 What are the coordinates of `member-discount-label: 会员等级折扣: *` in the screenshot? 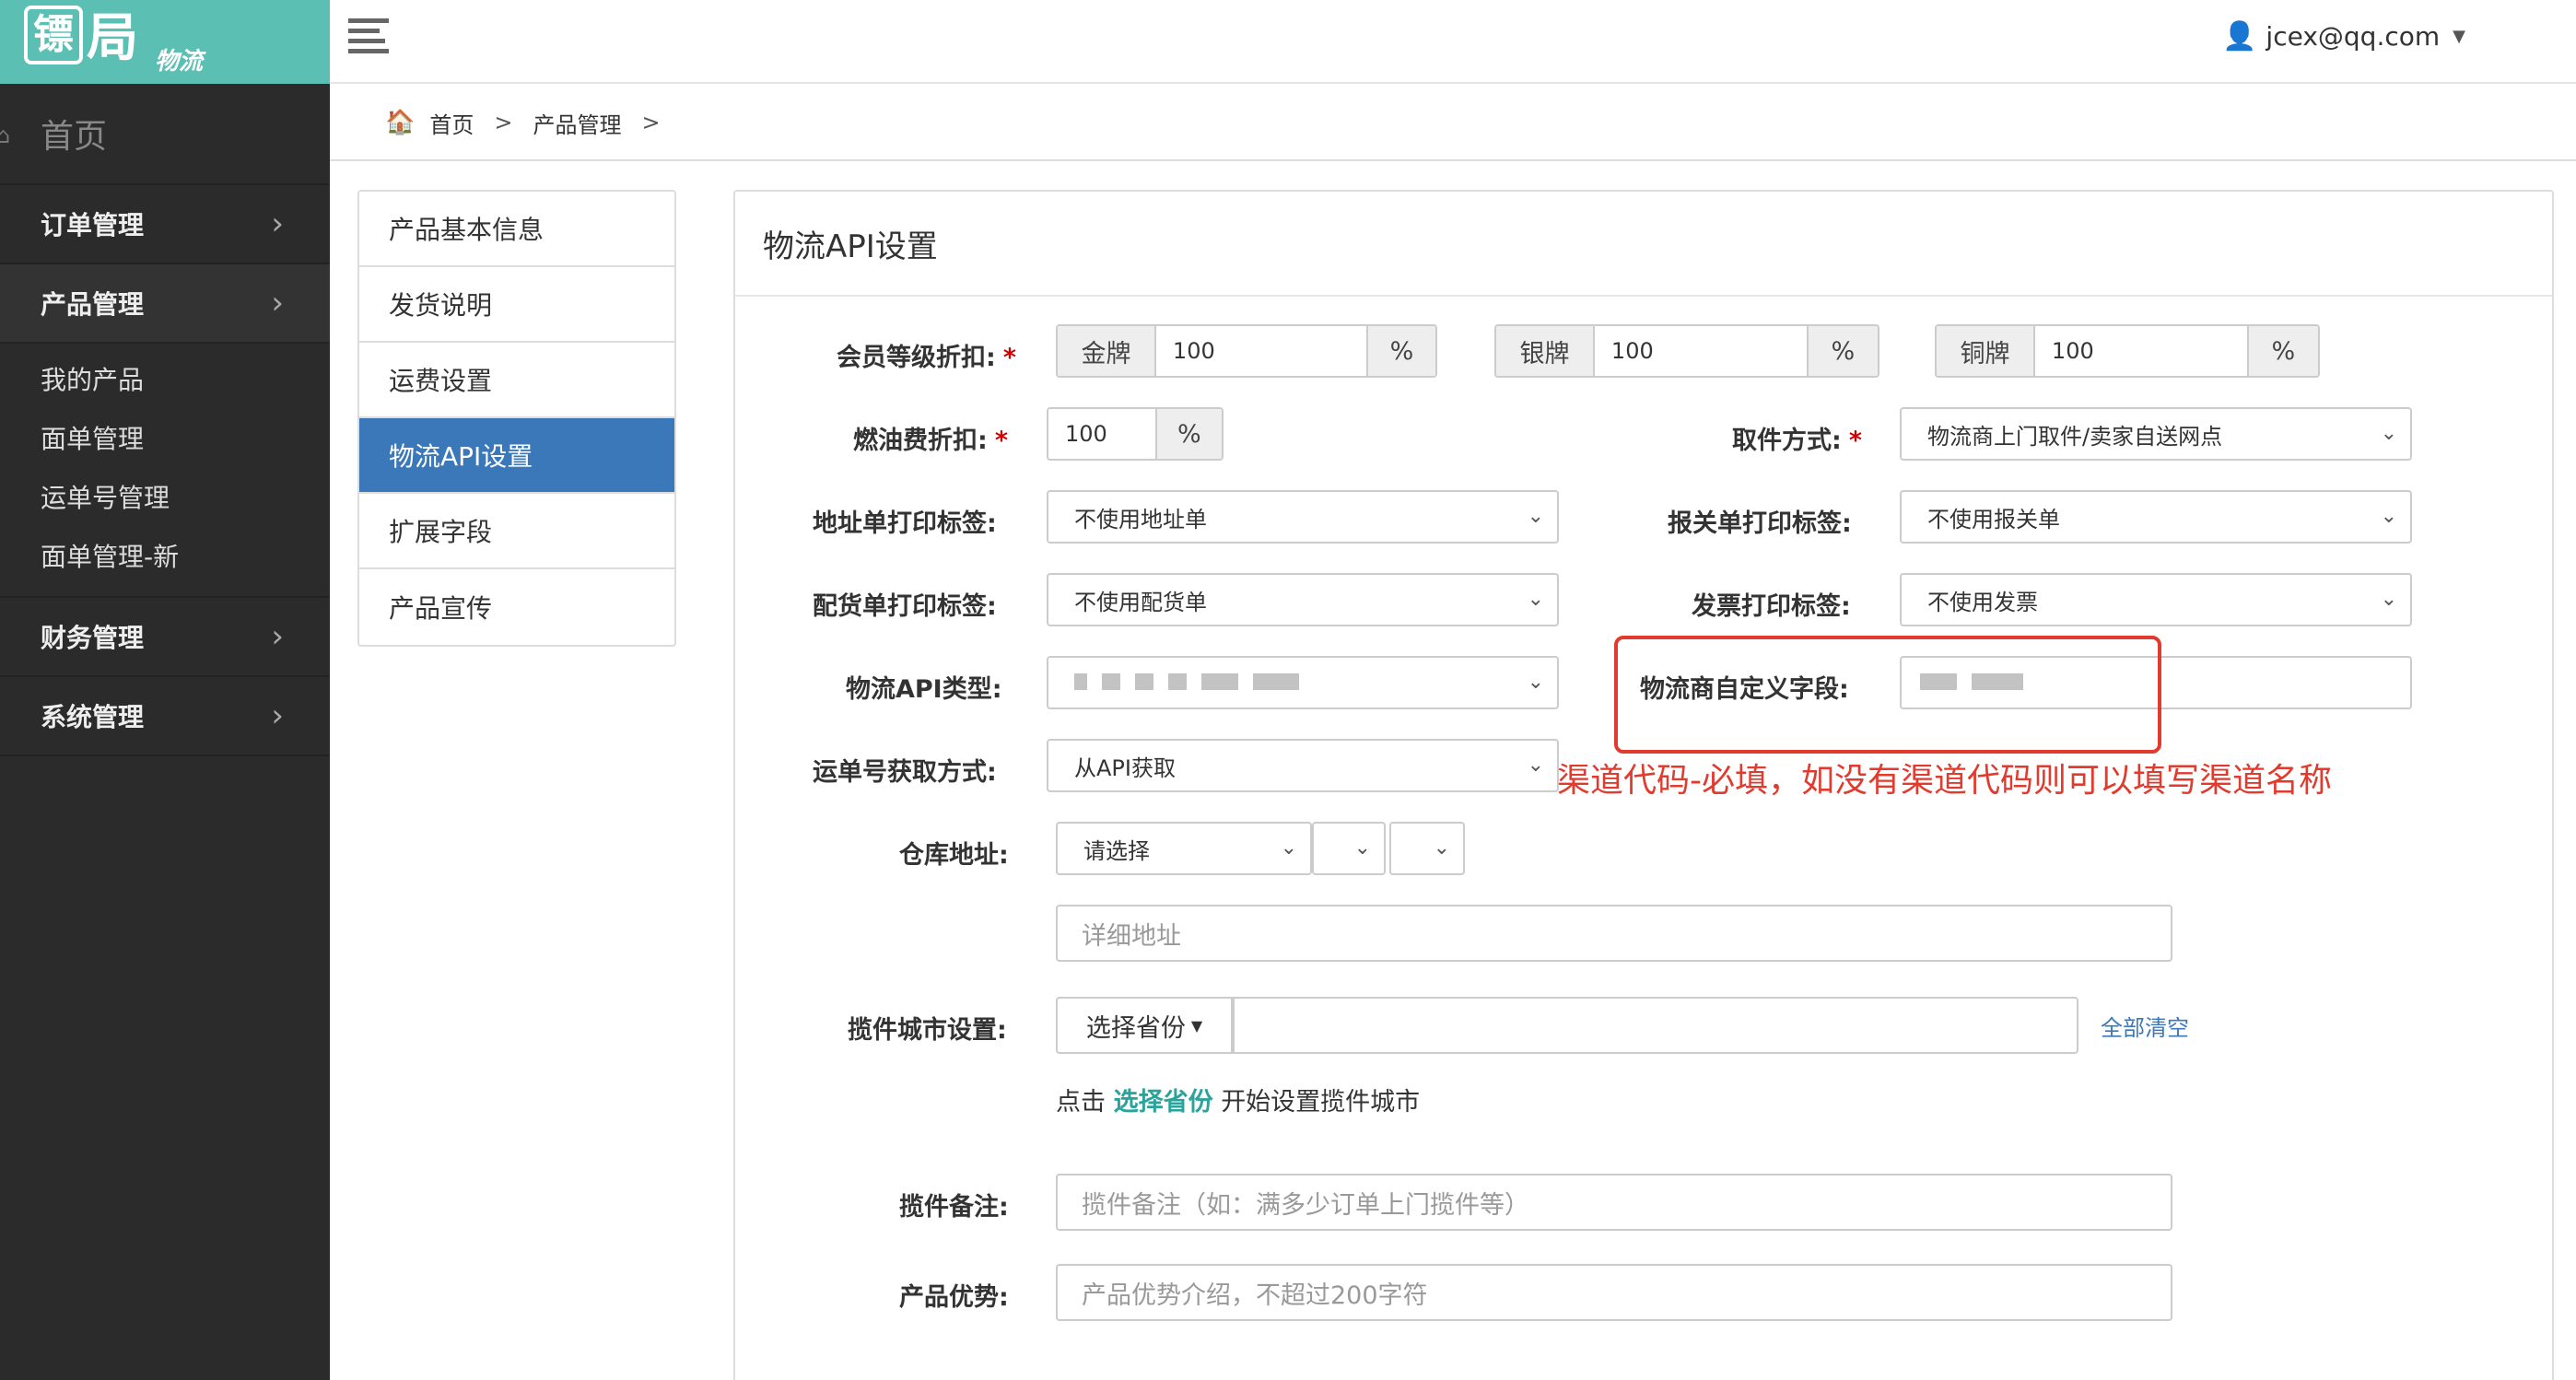 It's located at (926, 355).